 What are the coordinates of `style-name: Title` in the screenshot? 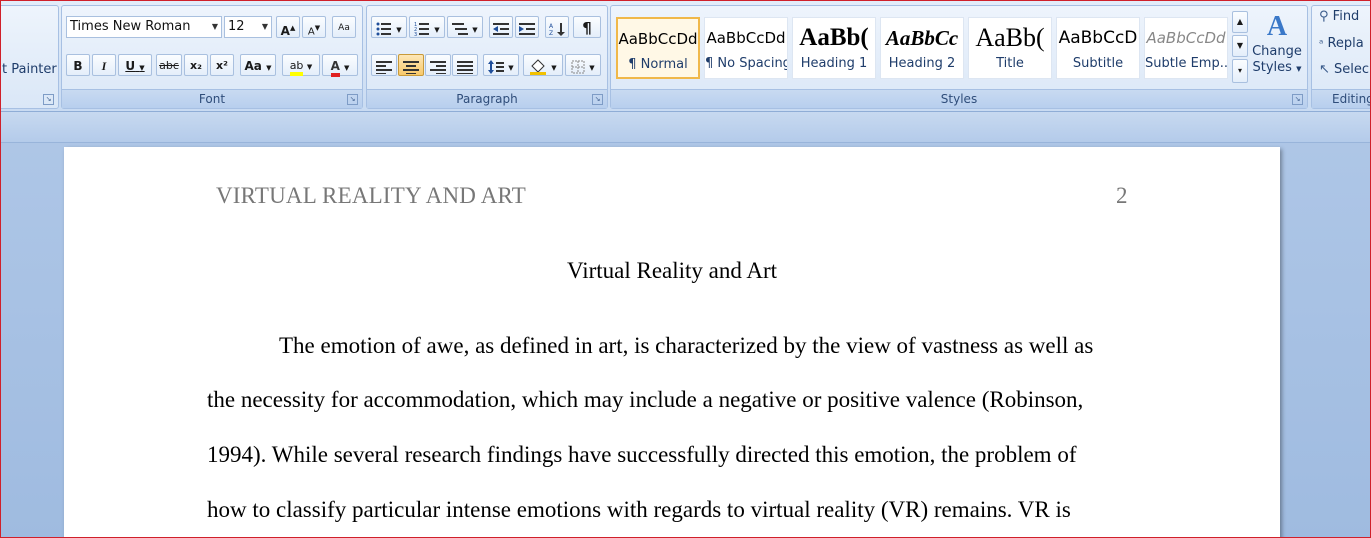 It's located at (1010, 63).